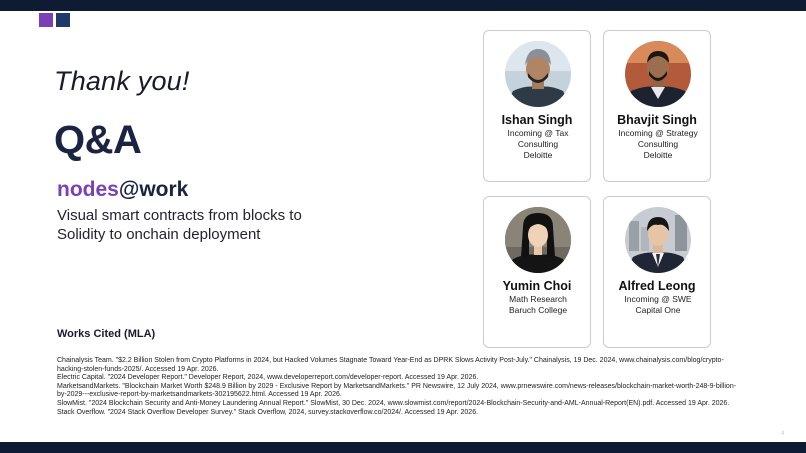 The image size is (806, 453). I want to click on member-info: Incoming @ Strategy Consulting Deloitte, so click(658, 144).